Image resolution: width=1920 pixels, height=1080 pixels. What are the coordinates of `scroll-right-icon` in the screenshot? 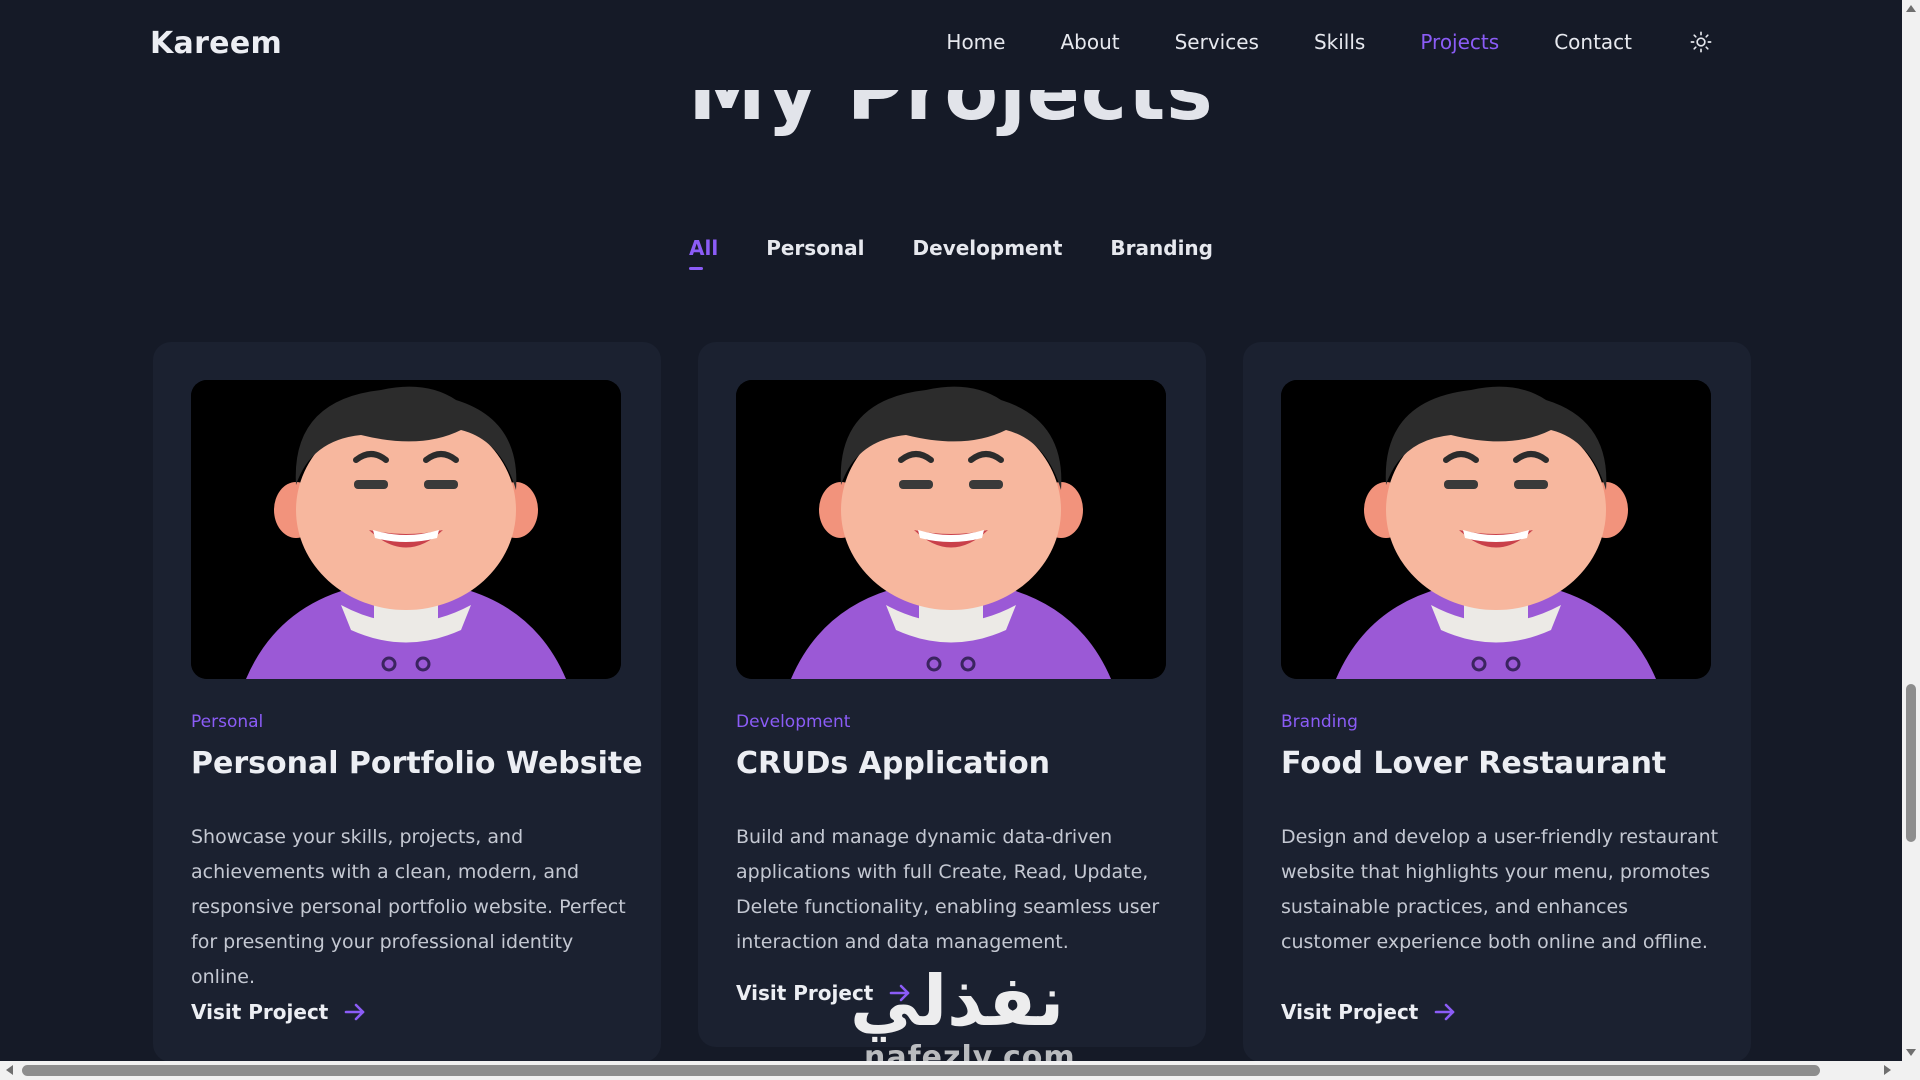 It's located at (1887, 1070).